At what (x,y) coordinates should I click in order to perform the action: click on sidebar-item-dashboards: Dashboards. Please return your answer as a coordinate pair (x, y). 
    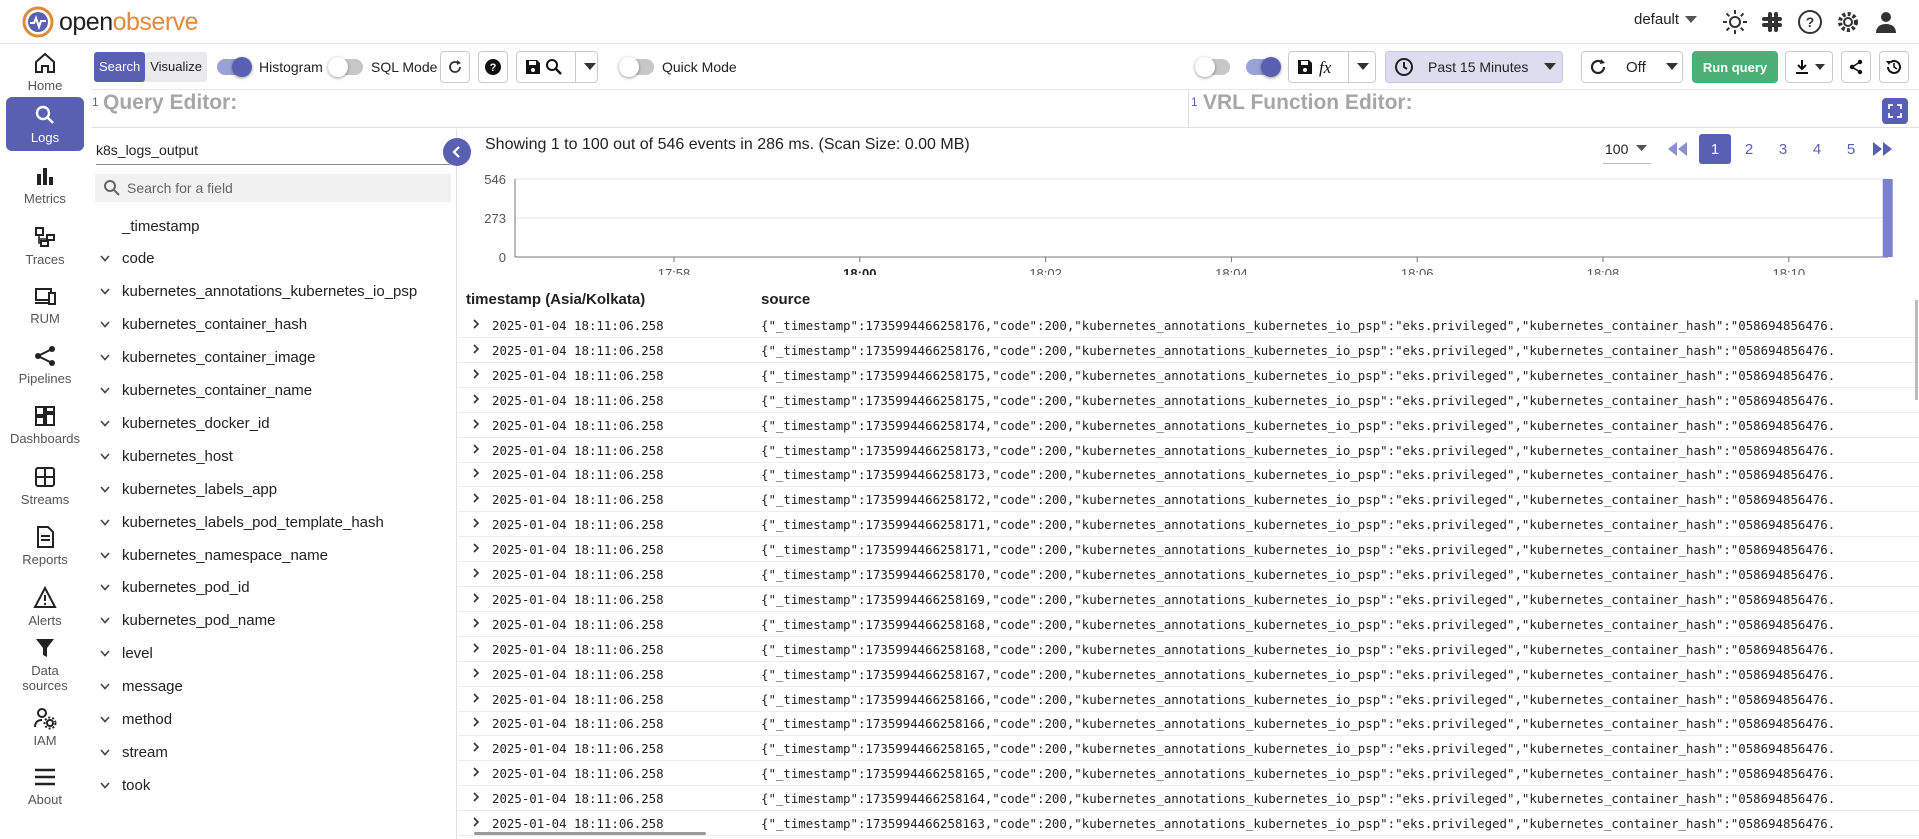
    Looking at the image, I should click on (45, 425).